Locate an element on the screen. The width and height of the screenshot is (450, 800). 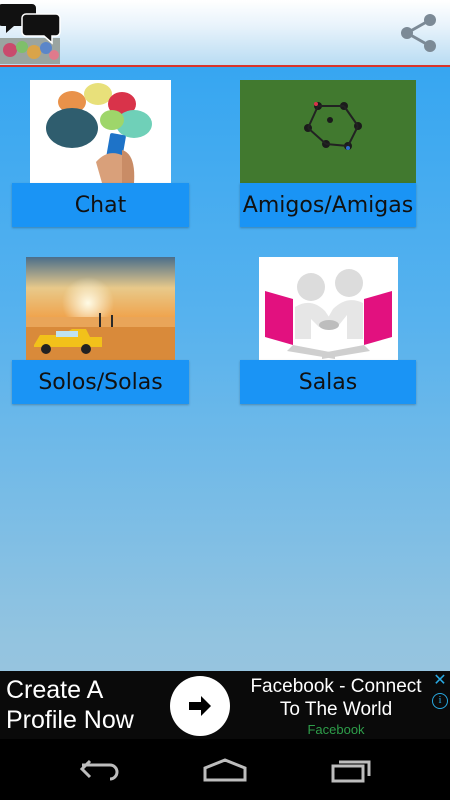
system-nav-bar is located at coordinates (225, 769).